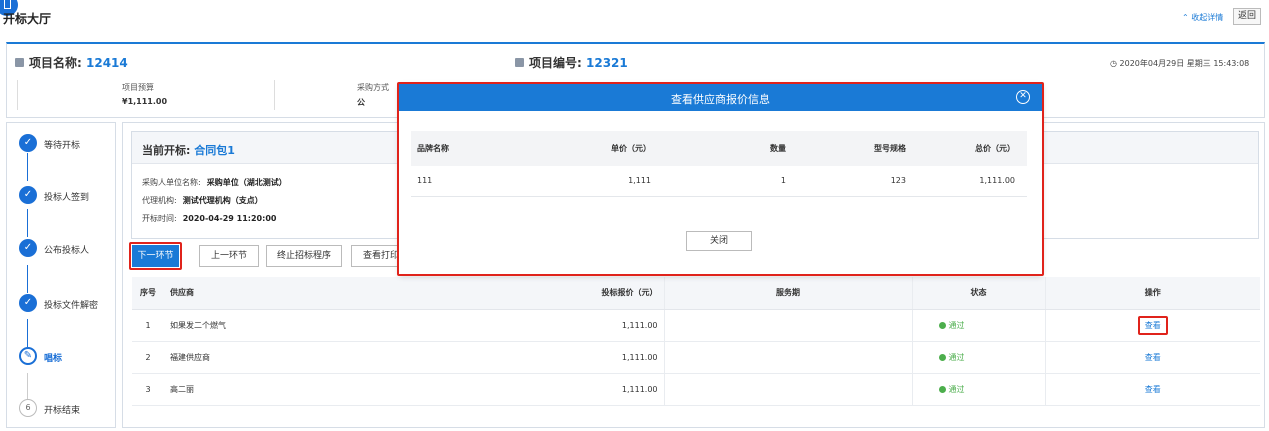  Describe the element at coordinates (514, 293) in the screenshot. I see `col-price: 投标报价（元）` at that location.